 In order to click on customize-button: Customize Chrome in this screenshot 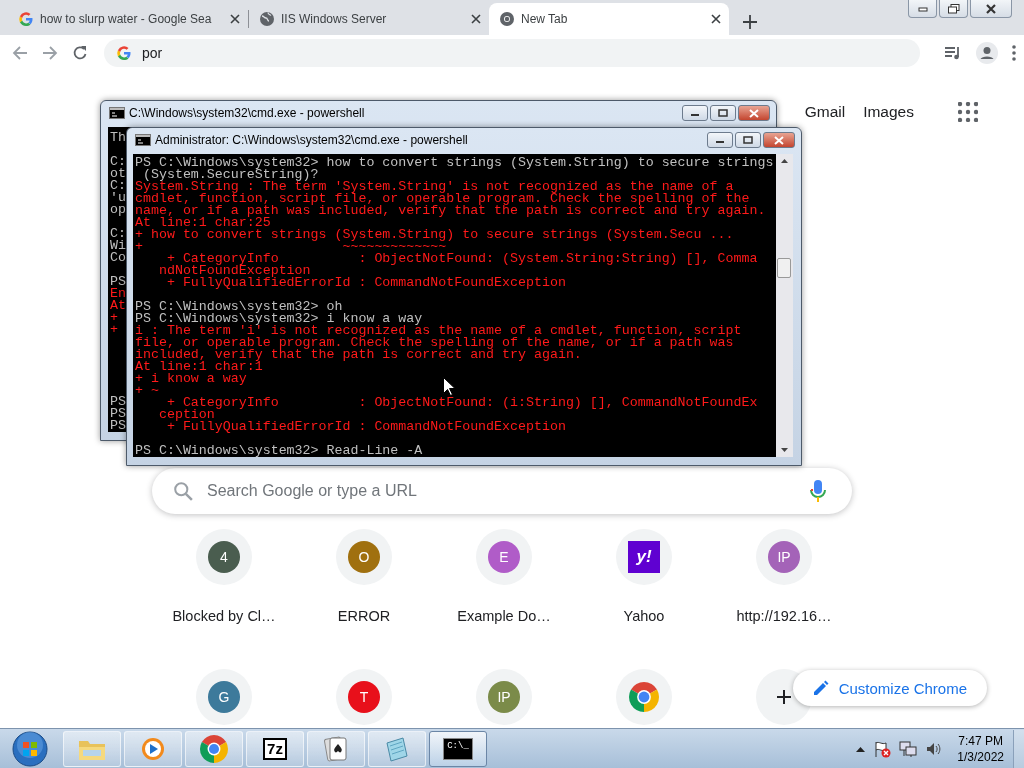, I will do `click(889, 688)`.